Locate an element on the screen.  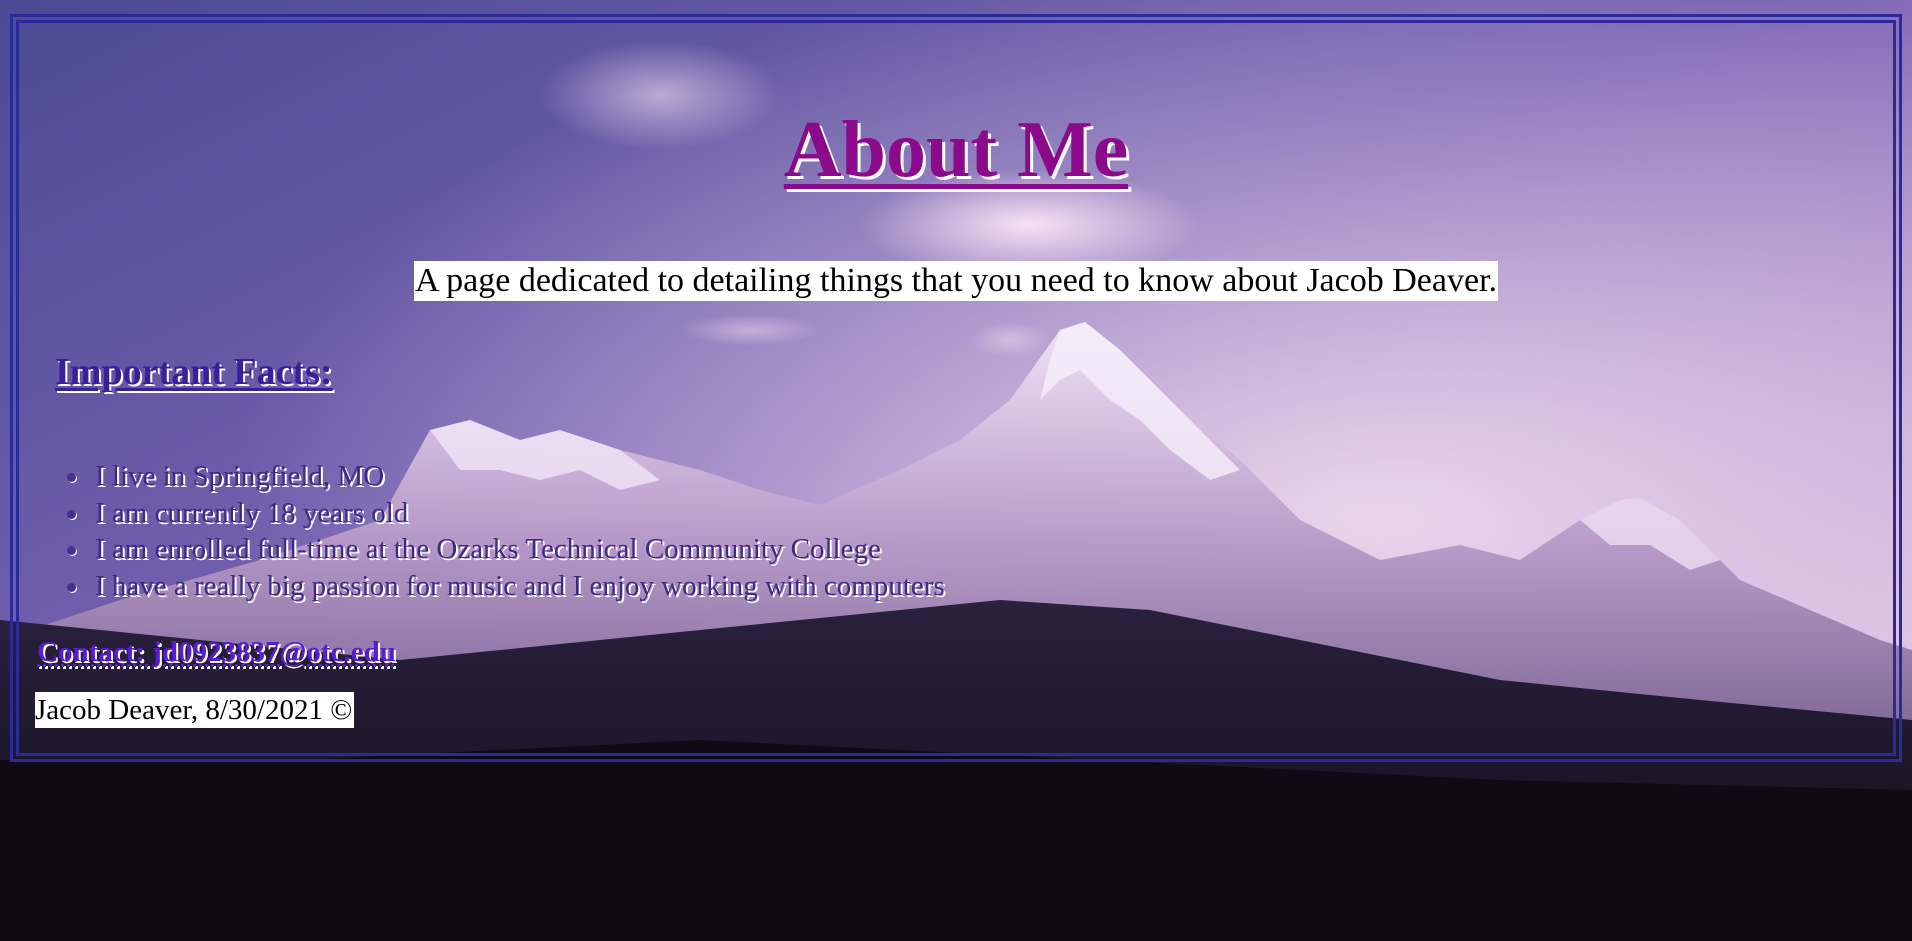
list-item: I live in Springfield, MO is located at coordinates (506, 476).